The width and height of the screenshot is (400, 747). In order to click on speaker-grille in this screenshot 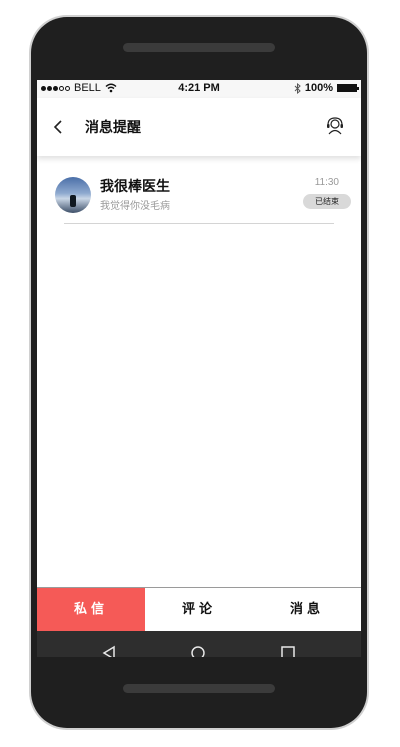, I will do `click(199, 47)`.